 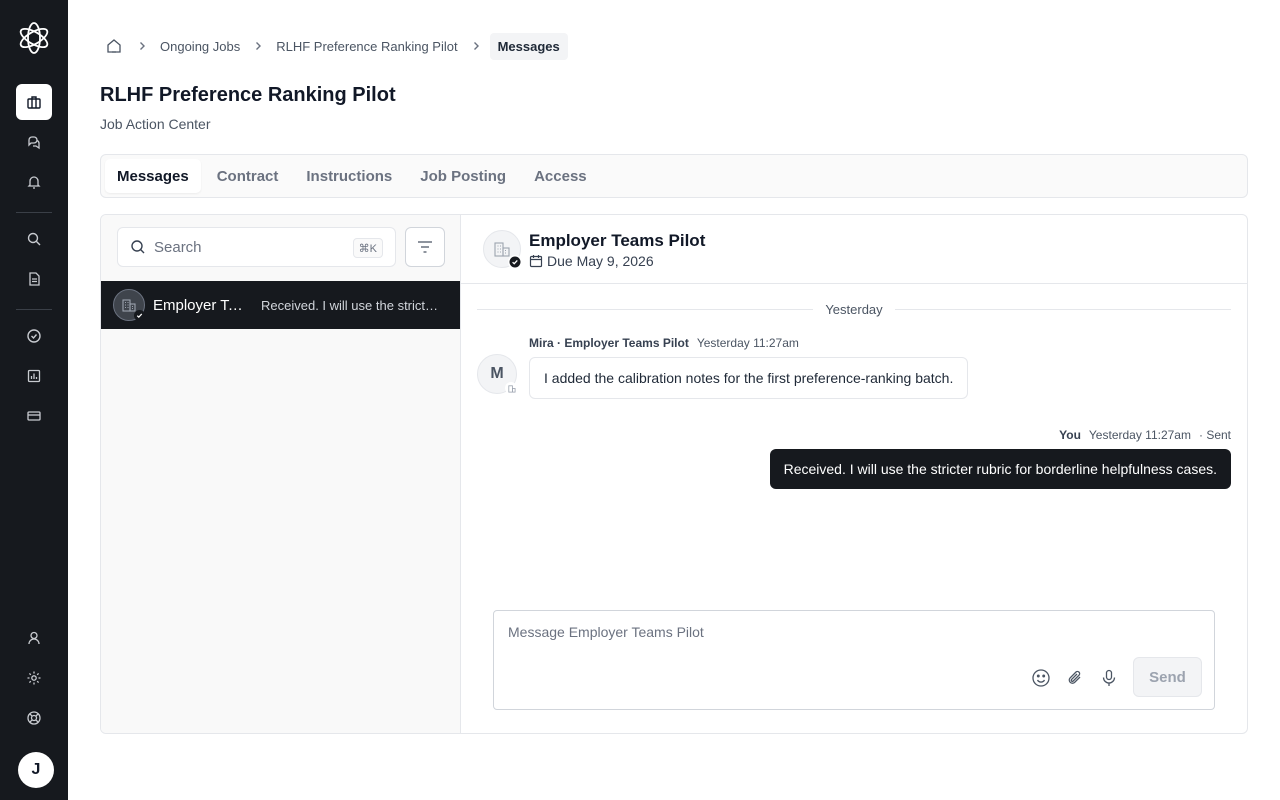 I want to click on paperclip-icon, so click(x=1075, y=678).